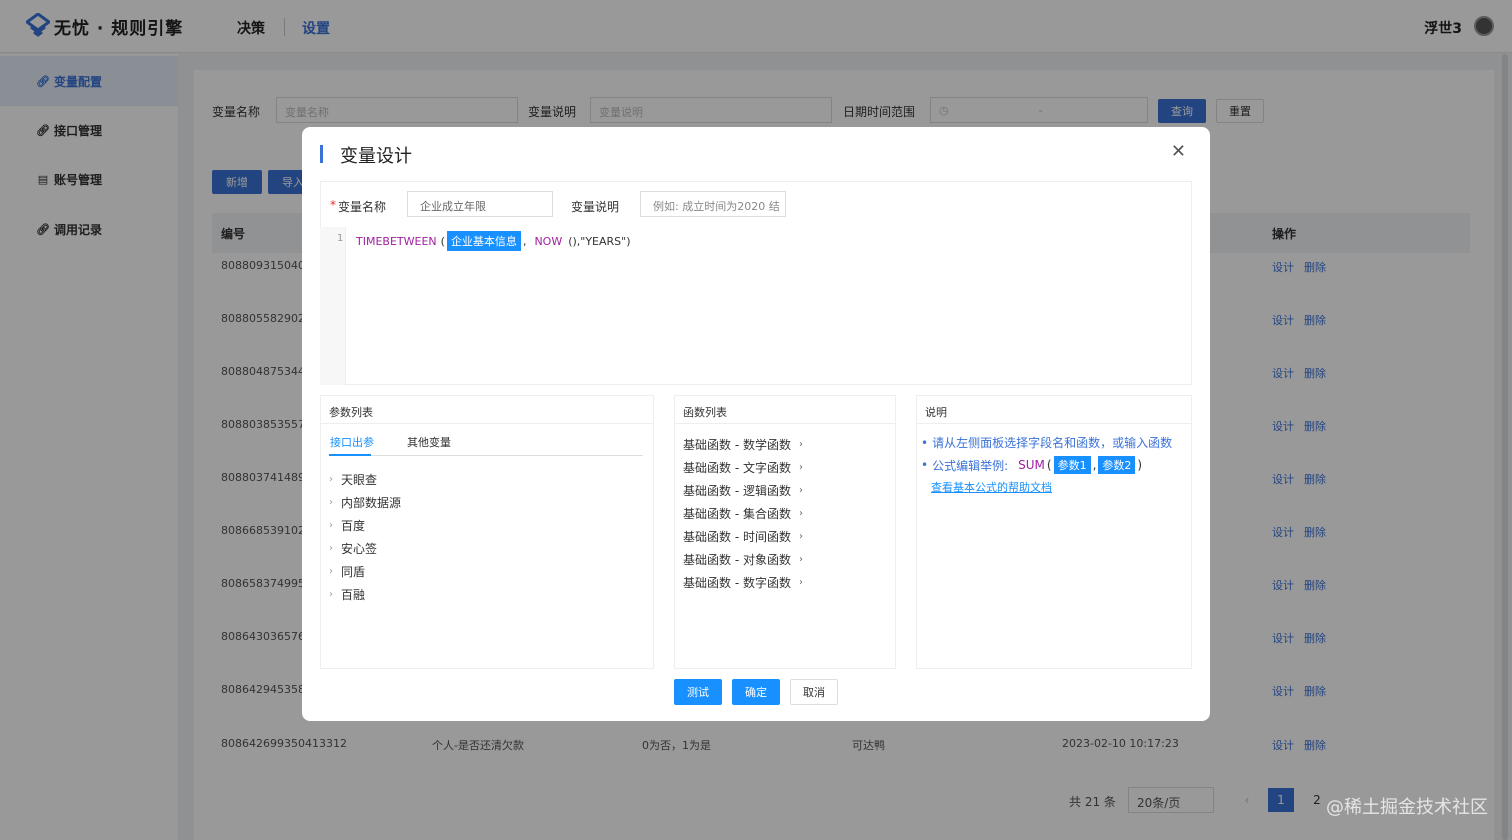 This screenshot has width=1512, height=840. I want to click on function-group-item: 基础函数 - 逻辑函数 ›, so click(743, 490).